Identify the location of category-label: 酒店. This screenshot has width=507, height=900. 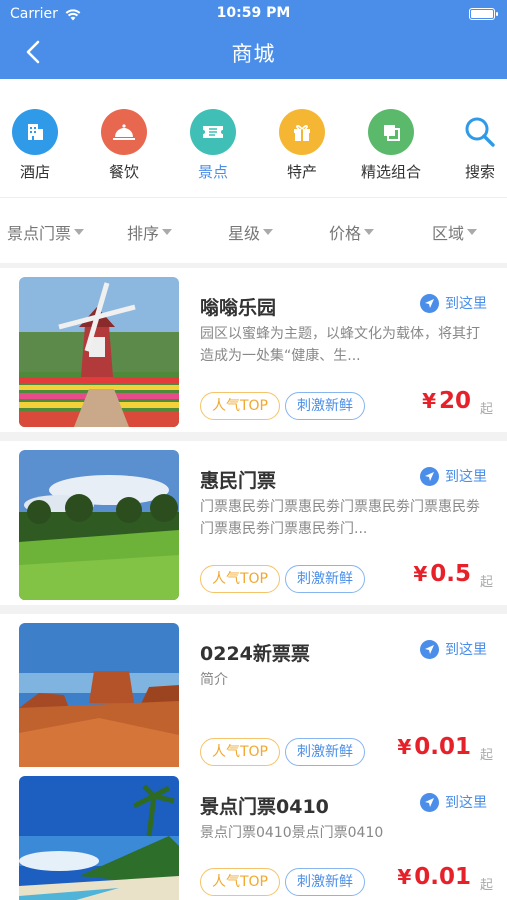
(34, 172).